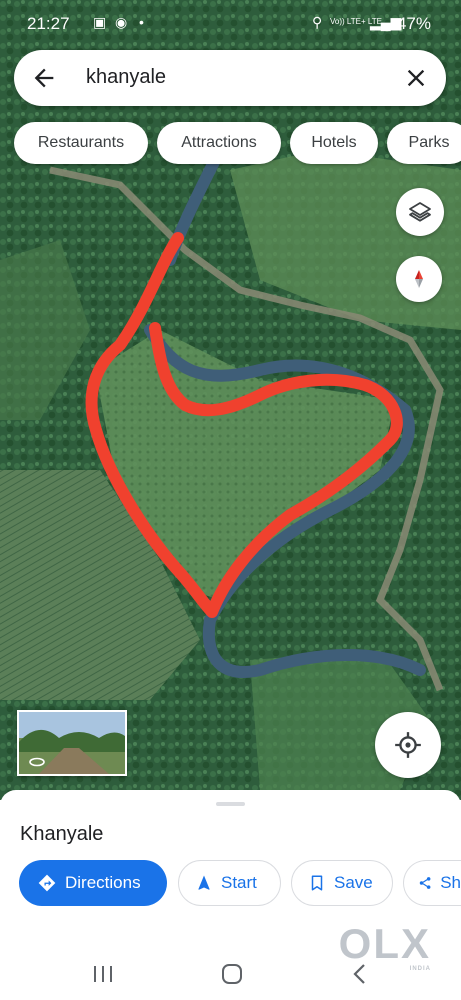 The width and height of the screenshot is (461, 1000). I want to click on bookmark-icon, so click(317, 883).